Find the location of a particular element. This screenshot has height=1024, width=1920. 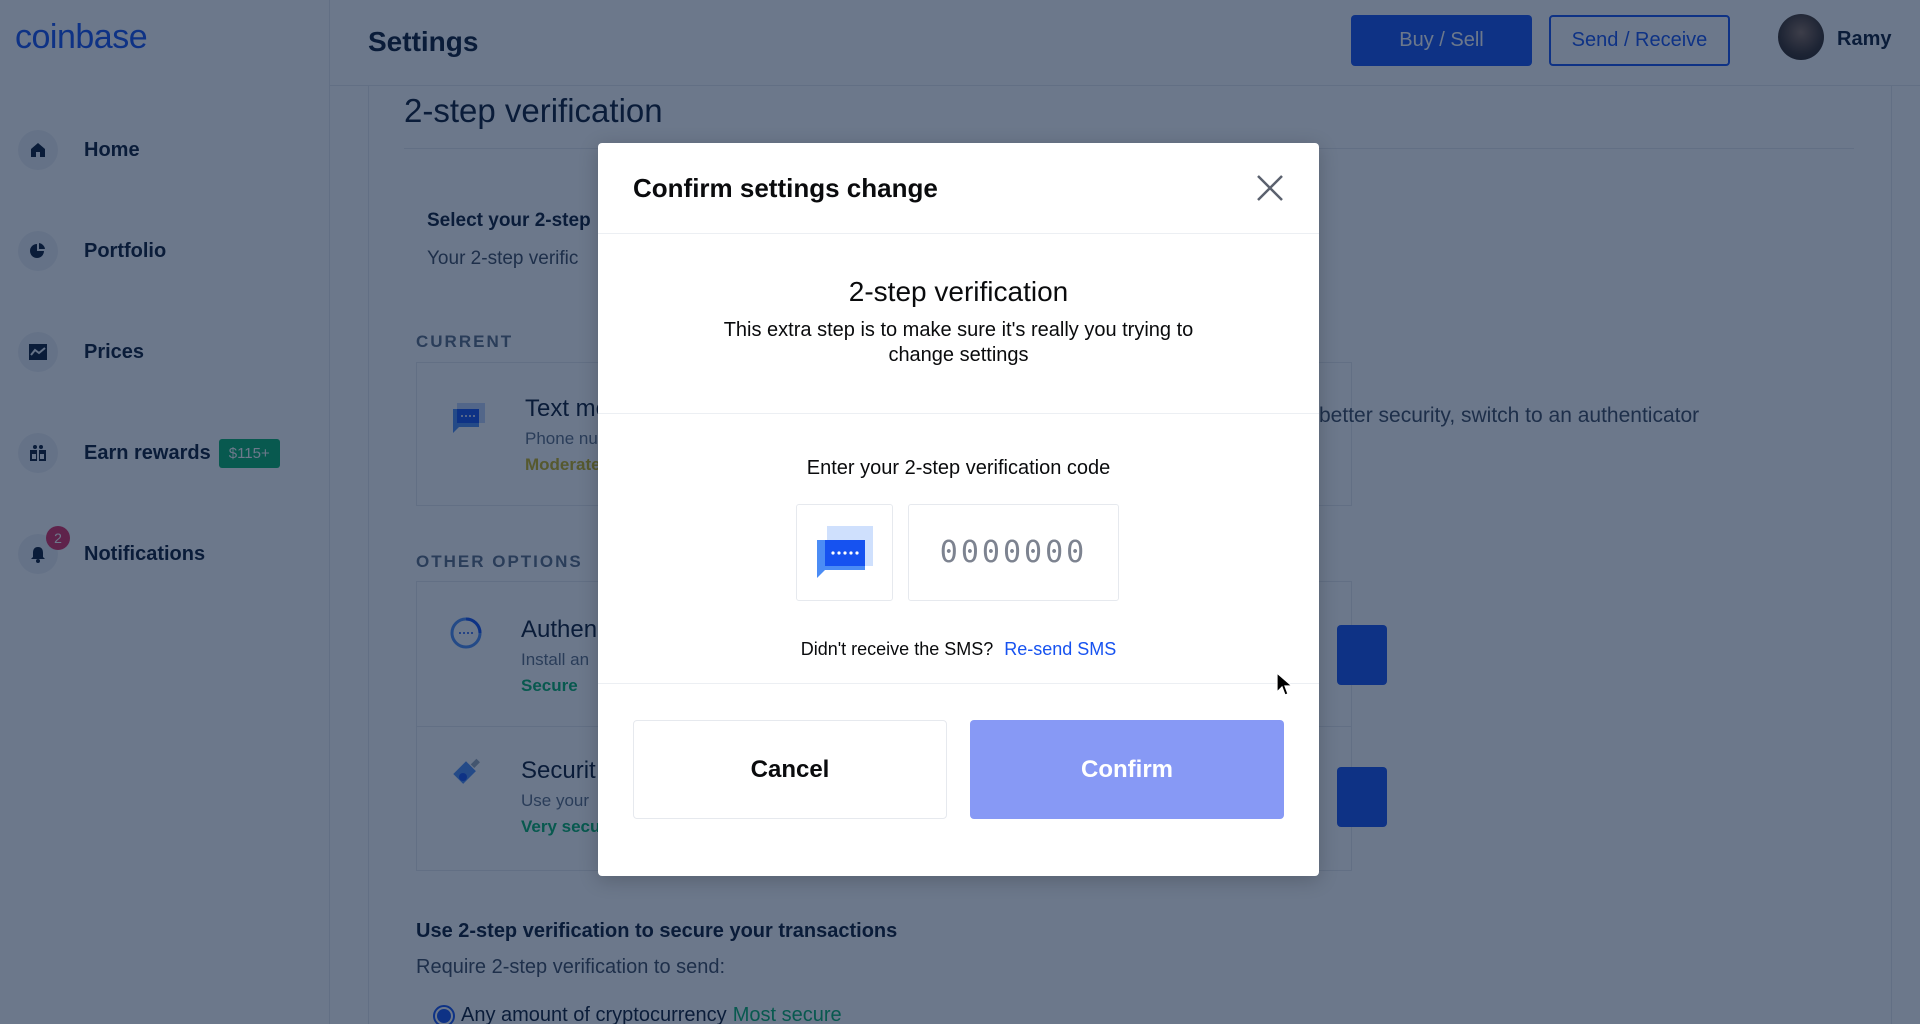

code-label: Enter your 2-step verification code is located at coordinates (958, 468).